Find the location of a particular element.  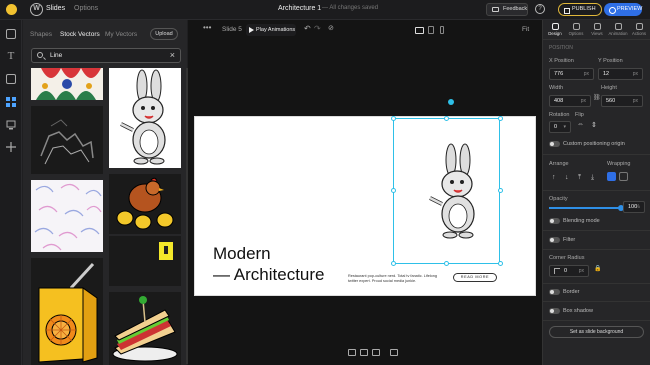

resize-handle-sw is located at coordinates (393, 263).